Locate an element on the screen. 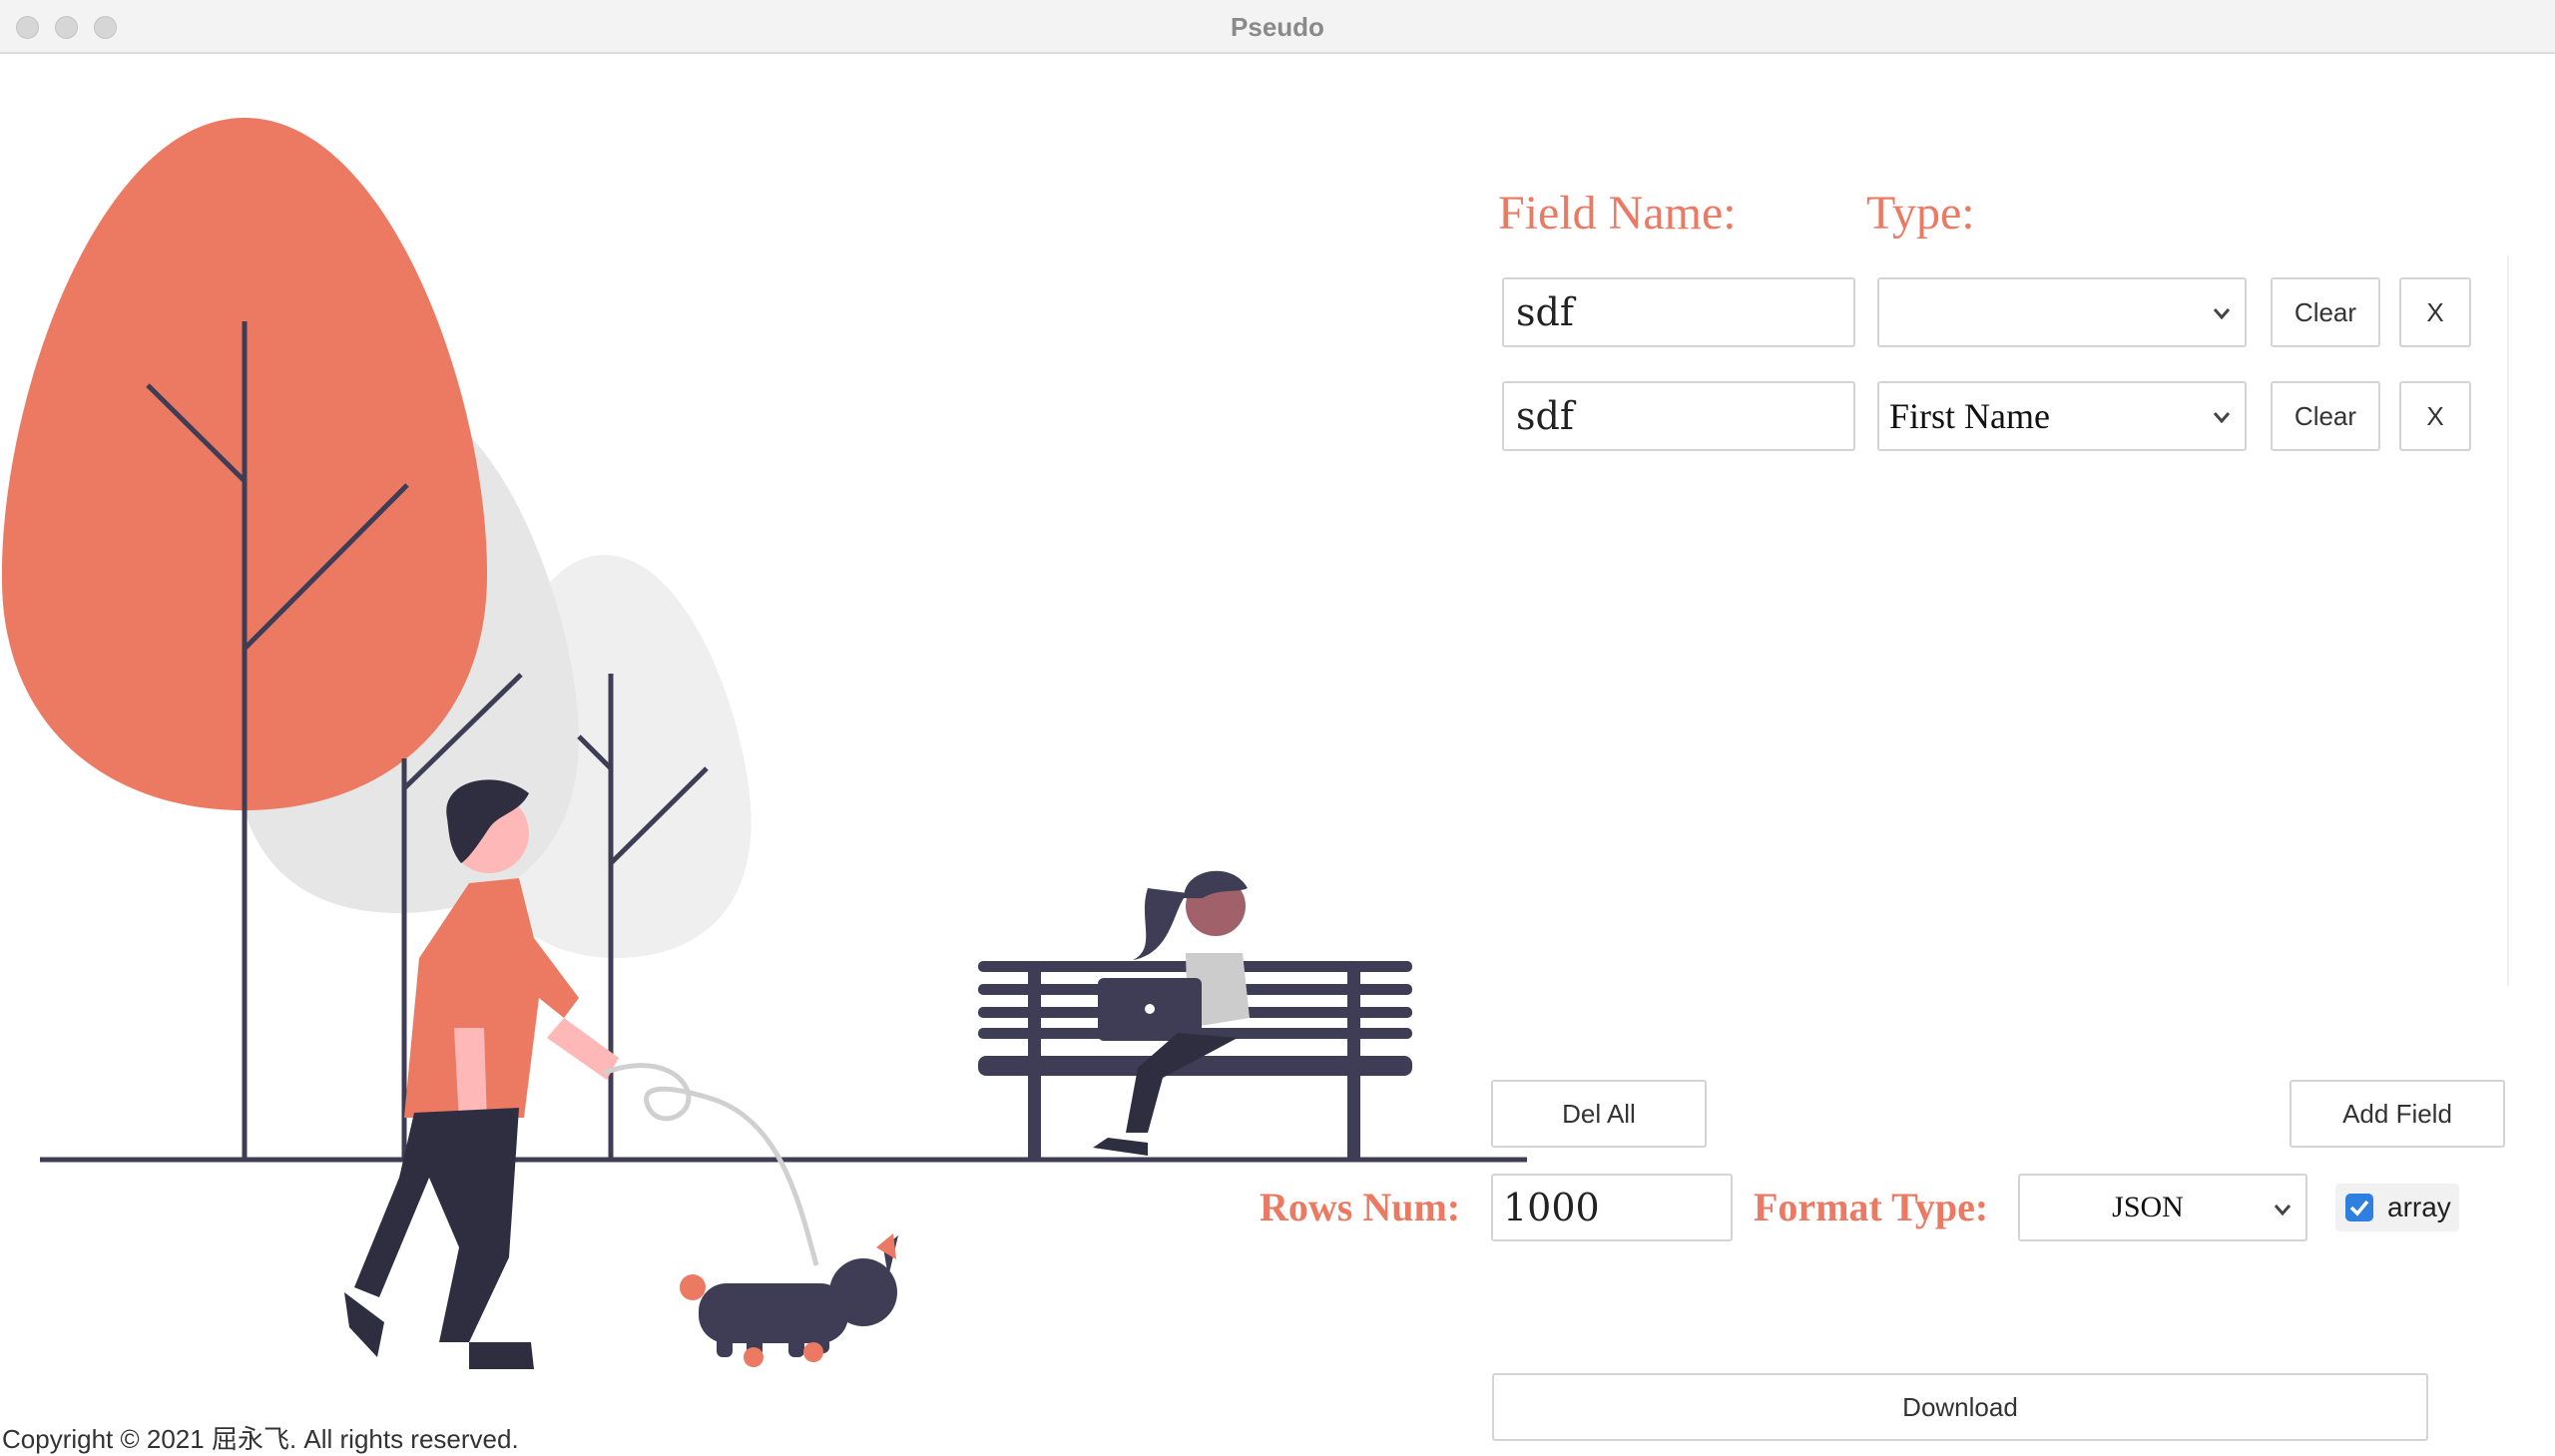 The height and width of the screenshot is (1456, 2555). array-checkbox-group: array is located at coordinates (2397, 1207).